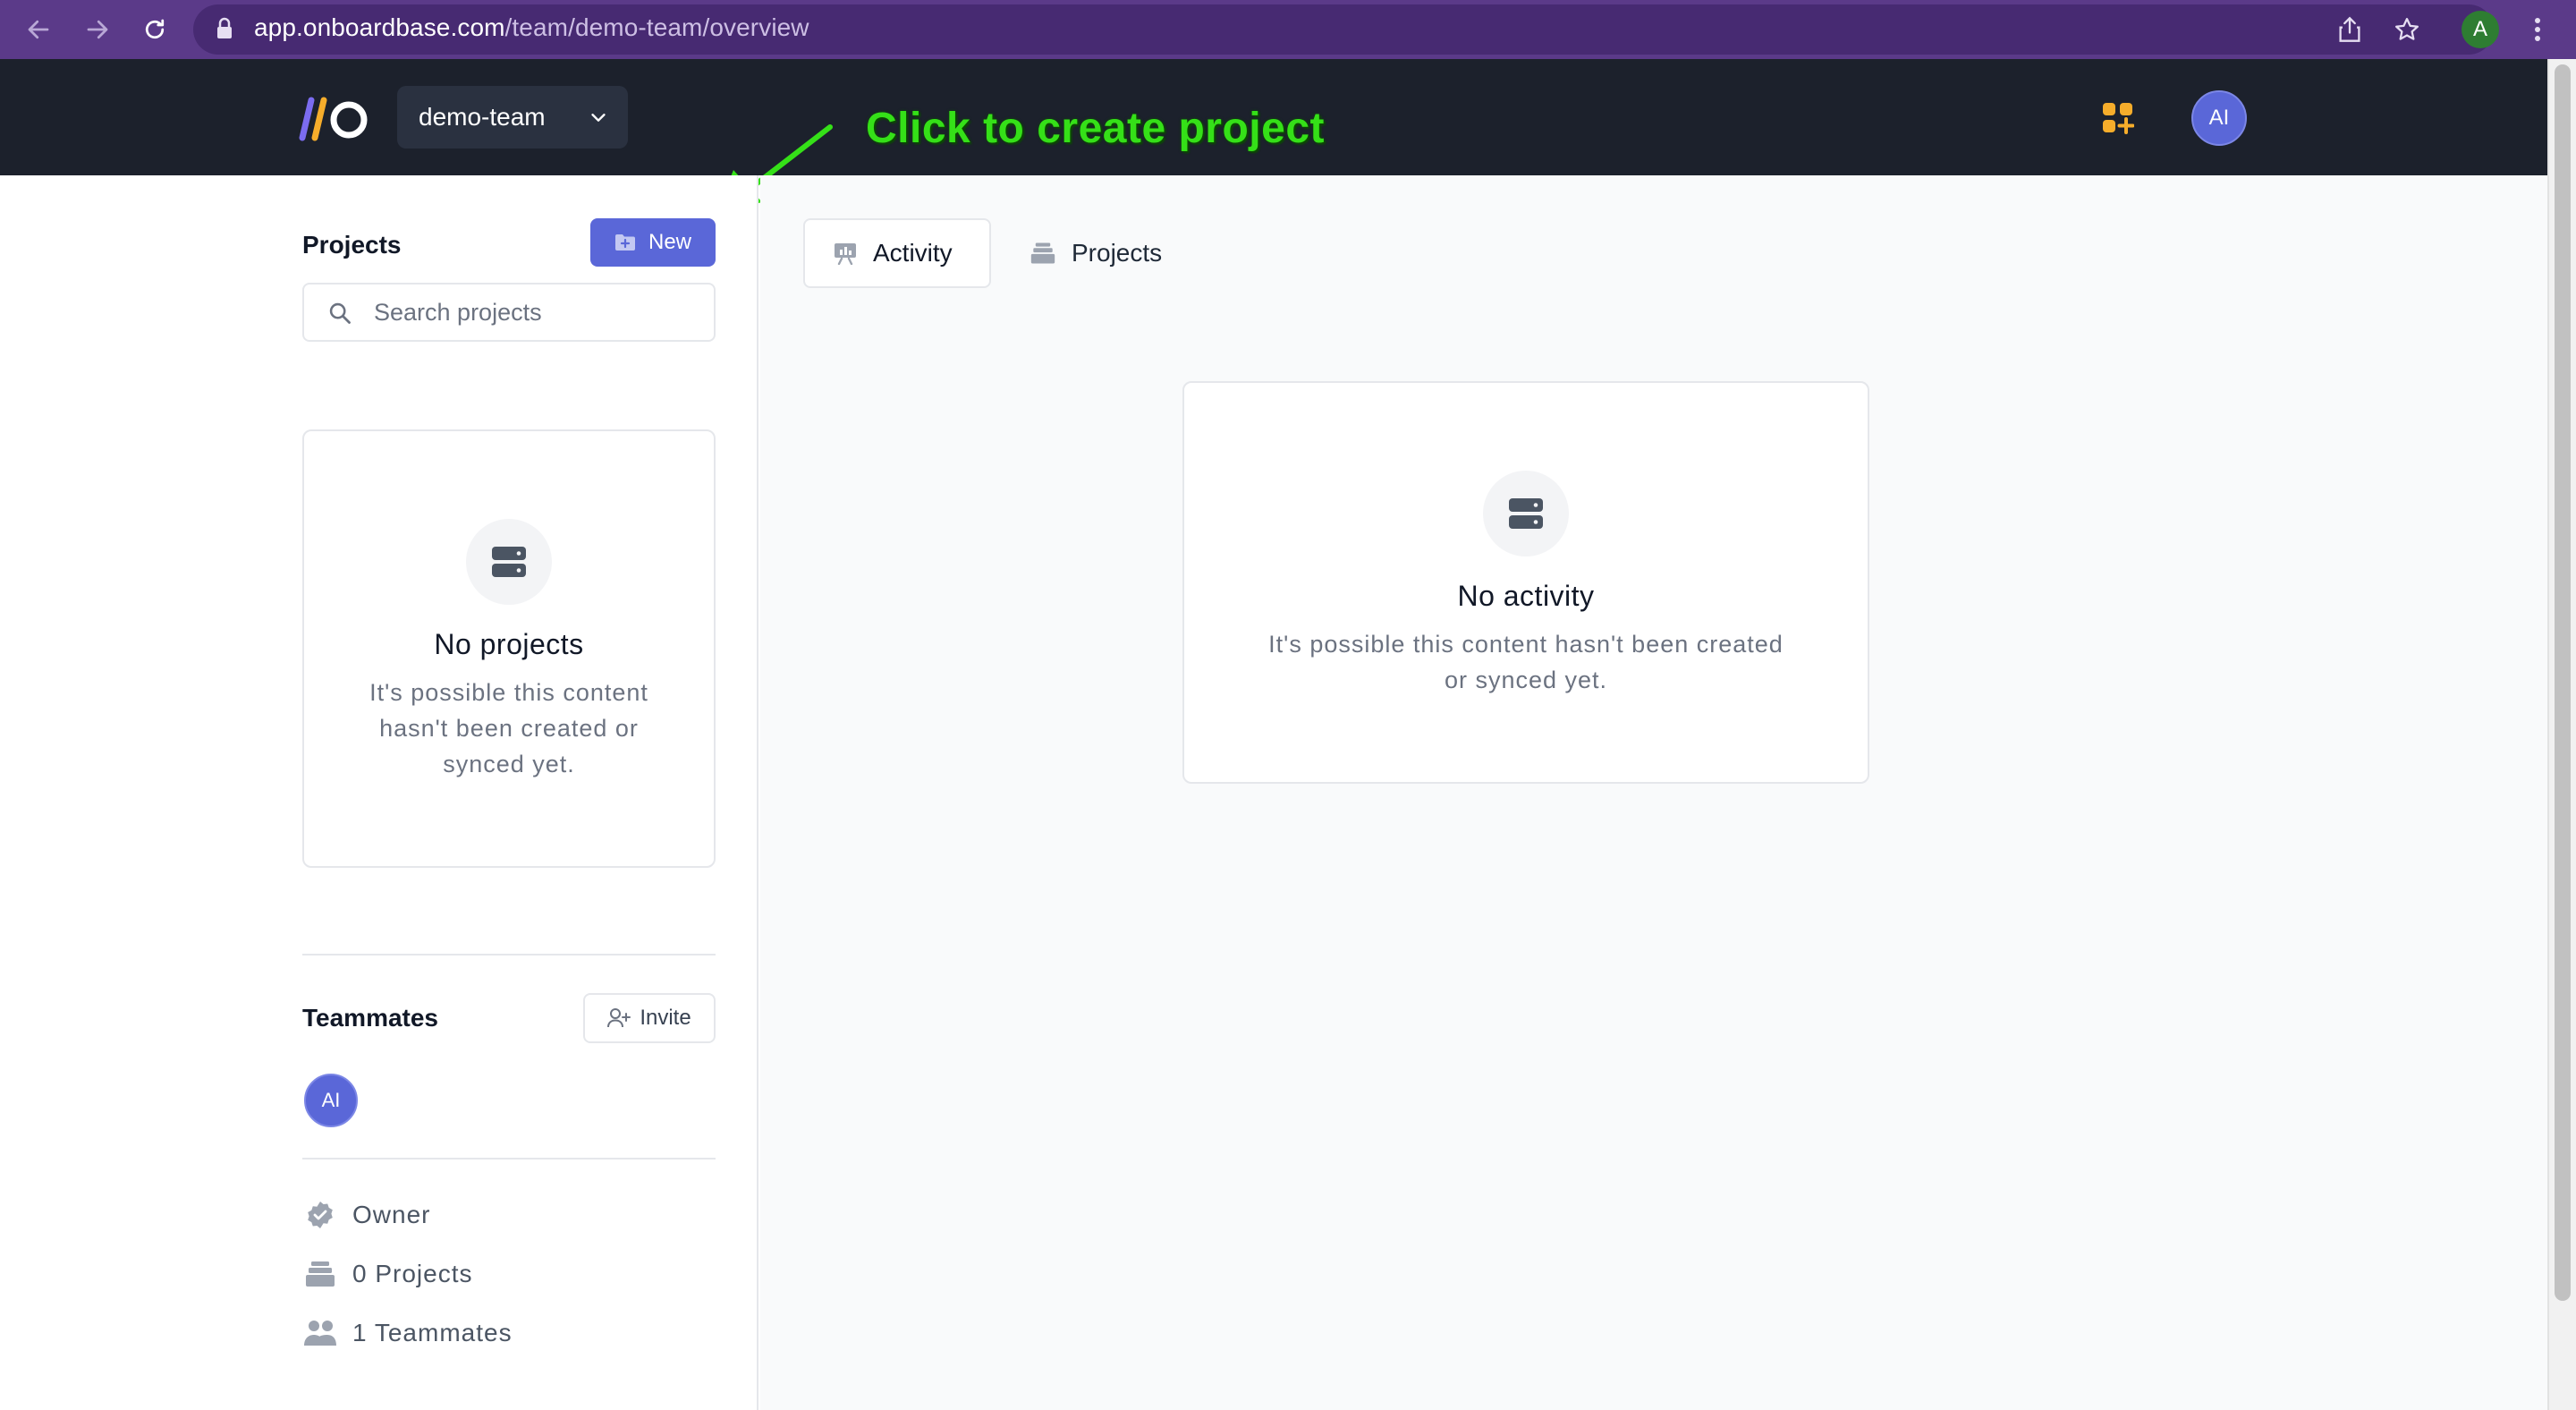  I want to click on stat-teammates-text: 1 Teammates, so click(432, 1333).